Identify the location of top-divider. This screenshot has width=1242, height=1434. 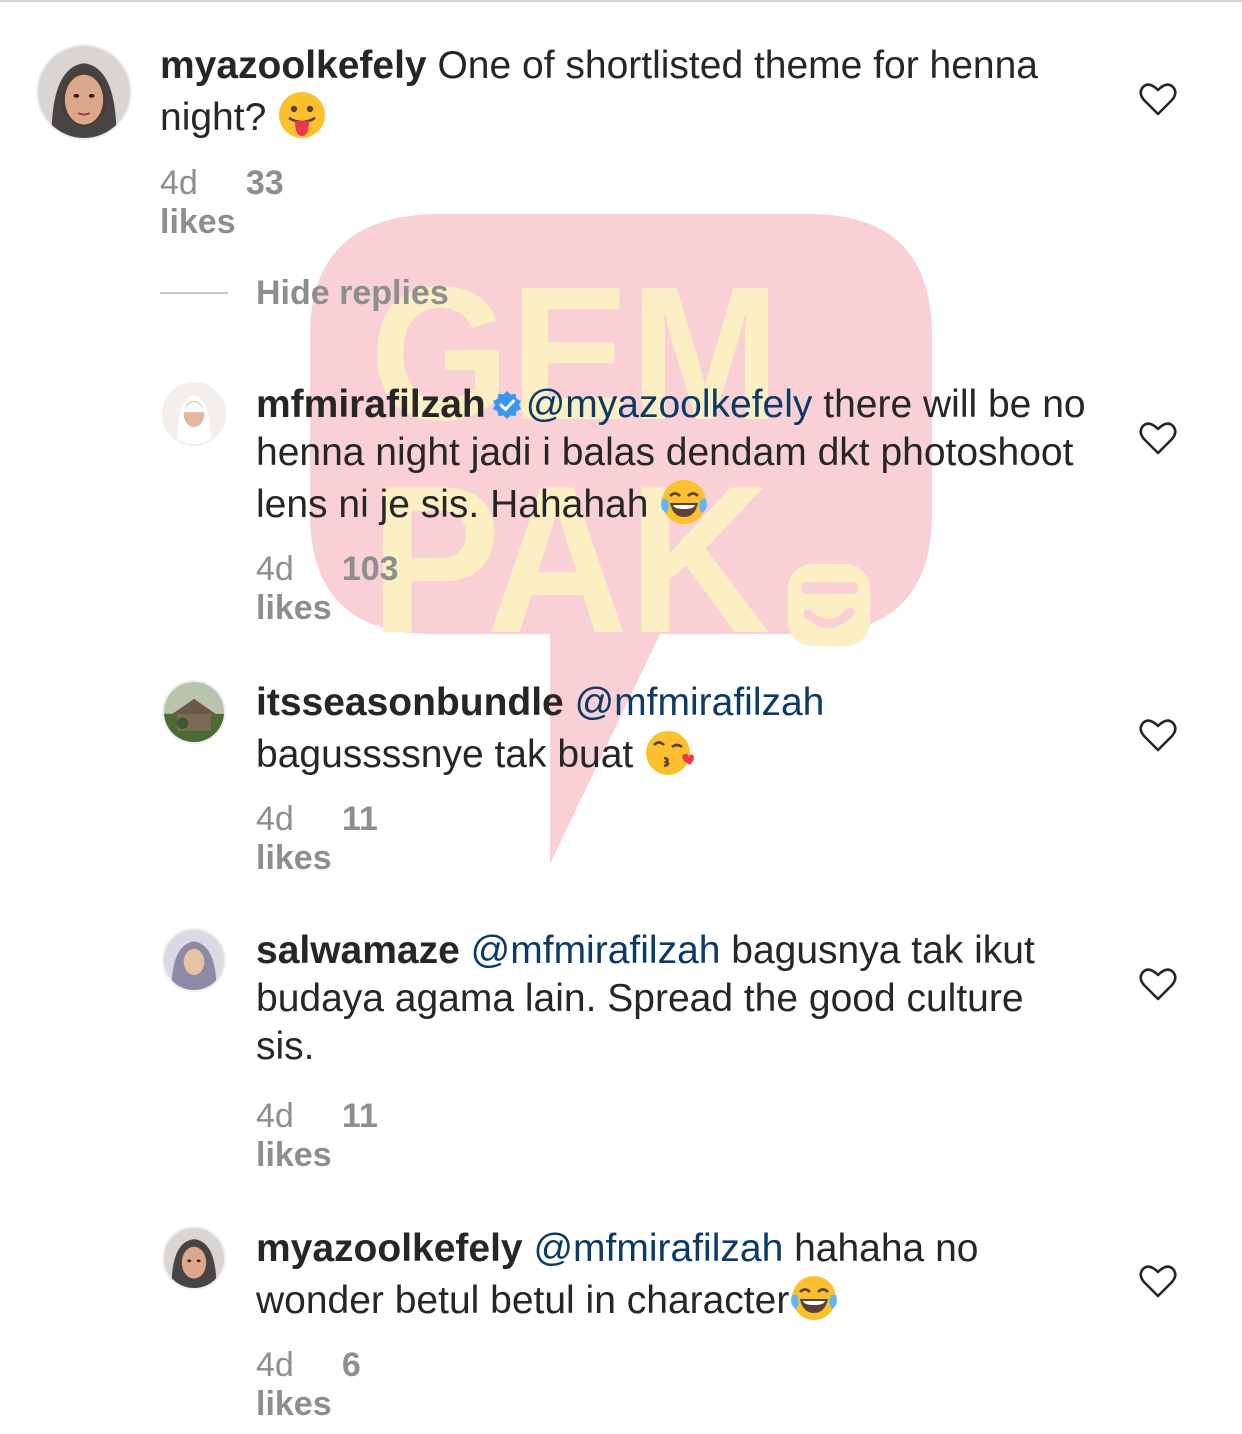
(621, 1).